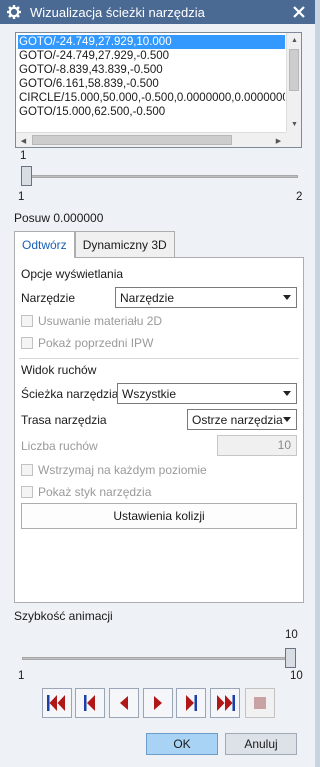  I want to click on tool-trace-dropdown: Ostrze narzędzia, so click(242, 419).